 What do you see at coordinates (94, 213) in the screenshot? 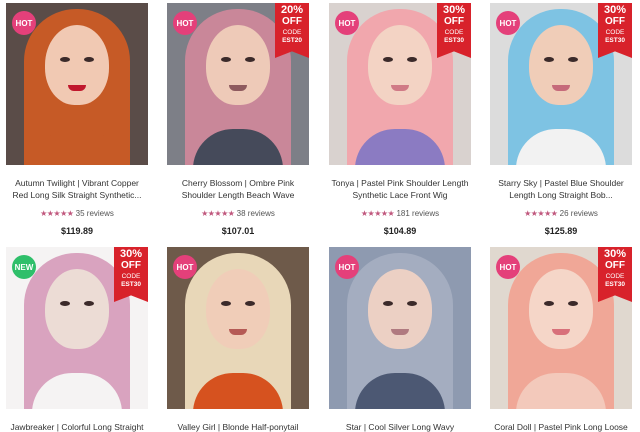
I see `review-count: 35 reviews` at bounding box center [94, 213].